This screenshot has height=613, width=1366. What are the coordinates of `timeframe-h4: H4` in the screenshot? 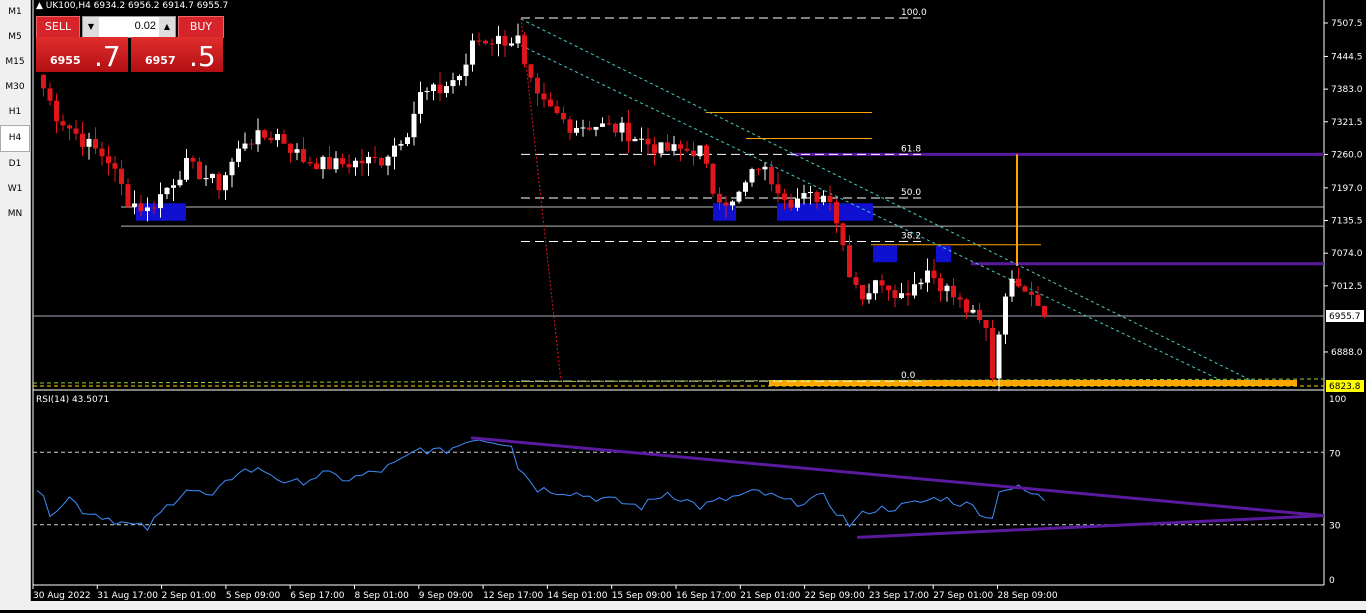 It's located at (15, 138).